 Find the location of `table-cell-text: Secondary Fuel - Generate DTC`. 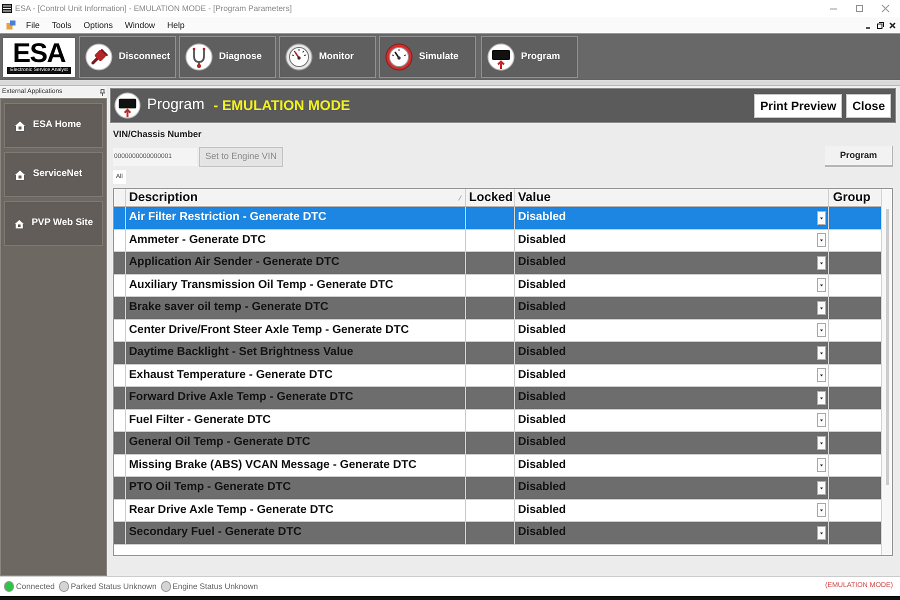

table-cell-text: Secondary Fuel - Generate DTC is located at coordinates (215, 532).